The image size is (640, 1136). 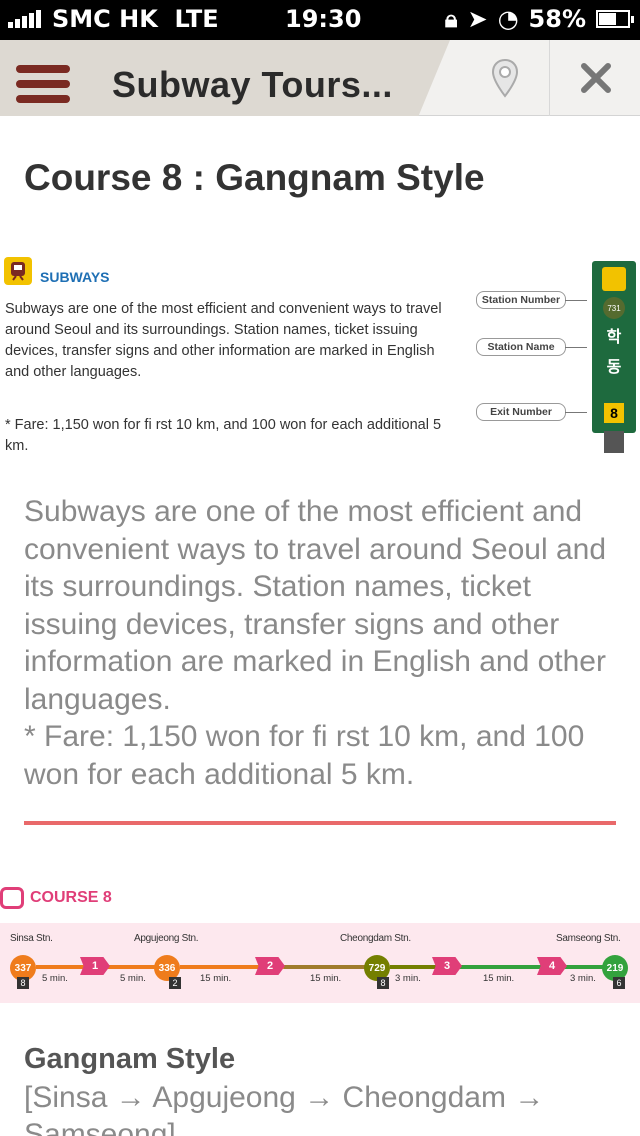 What do you see at coordinates (531, 300) in the screenshot?
I see `callout-station-number: Station Number` at bounding box center [531, 300].